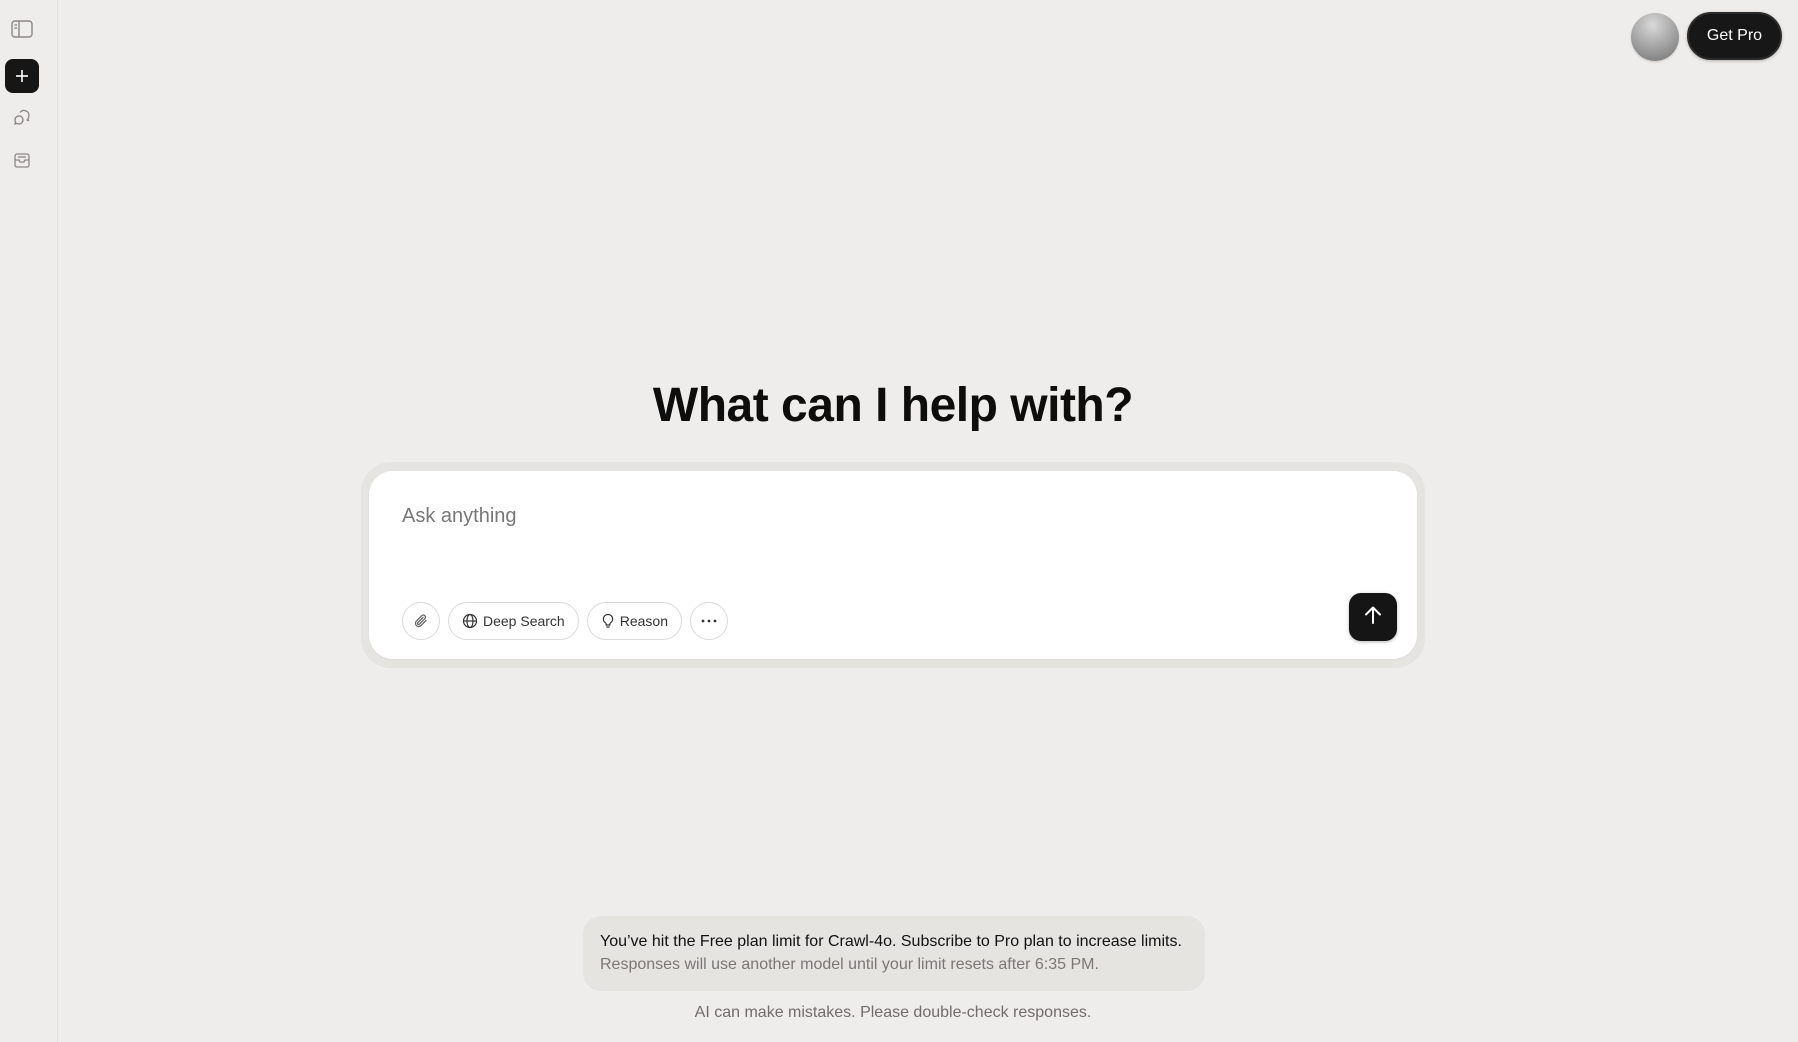  Describe the element at coordinates (893, 405) in the screenshot. I see `page-title: What can I help with?` at that location.